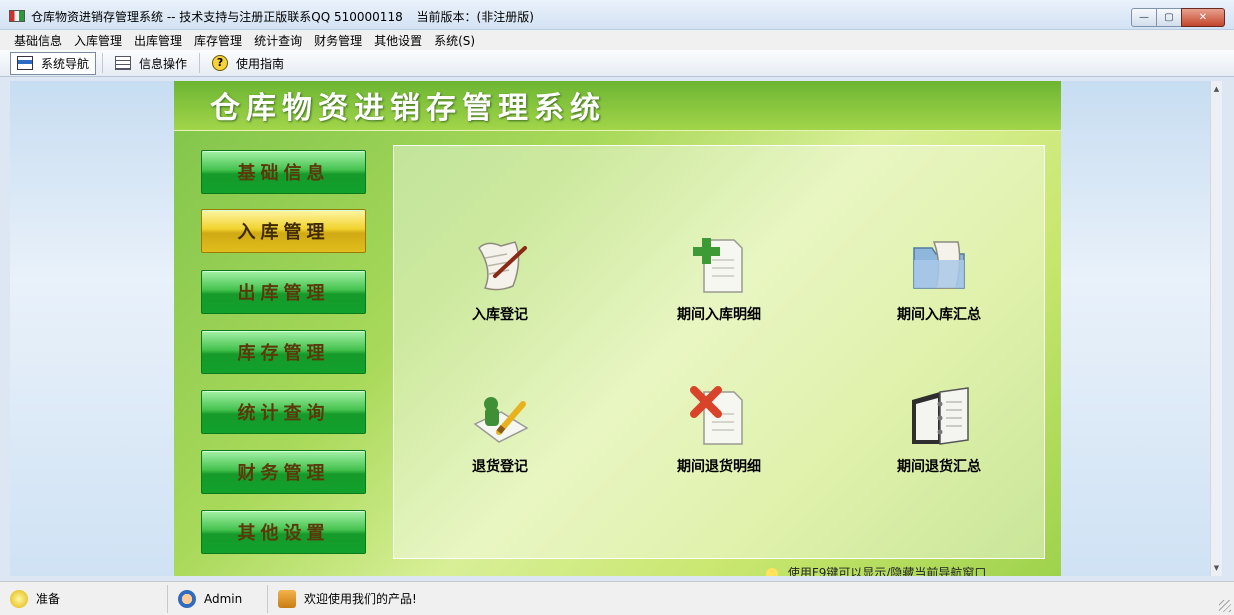 The image size is (1234, 615). I want to click on sidebar-button-inventory: 库存管理, so click(283, 352).